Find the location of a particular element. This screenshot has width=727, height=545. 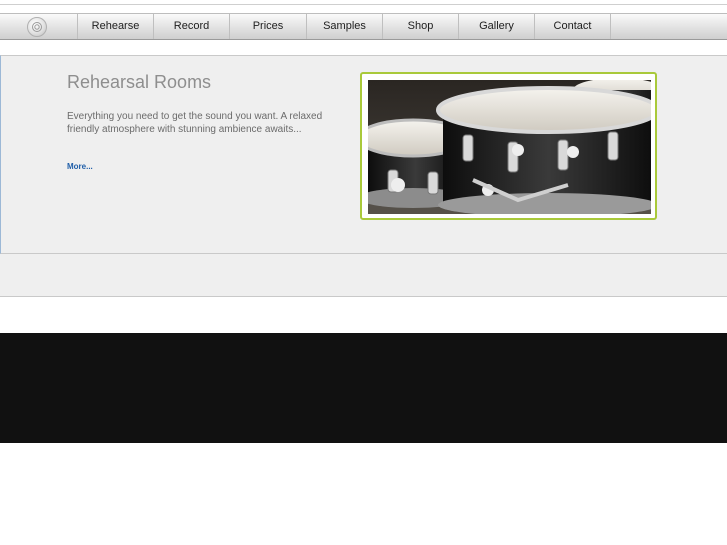

nav-prices: Prices is located at coordinates (267, 26).